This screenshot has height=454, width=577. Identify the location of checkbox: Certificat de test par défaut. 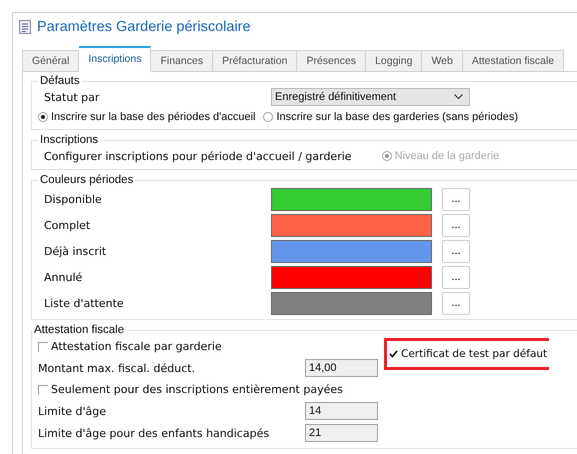
(467, 354).